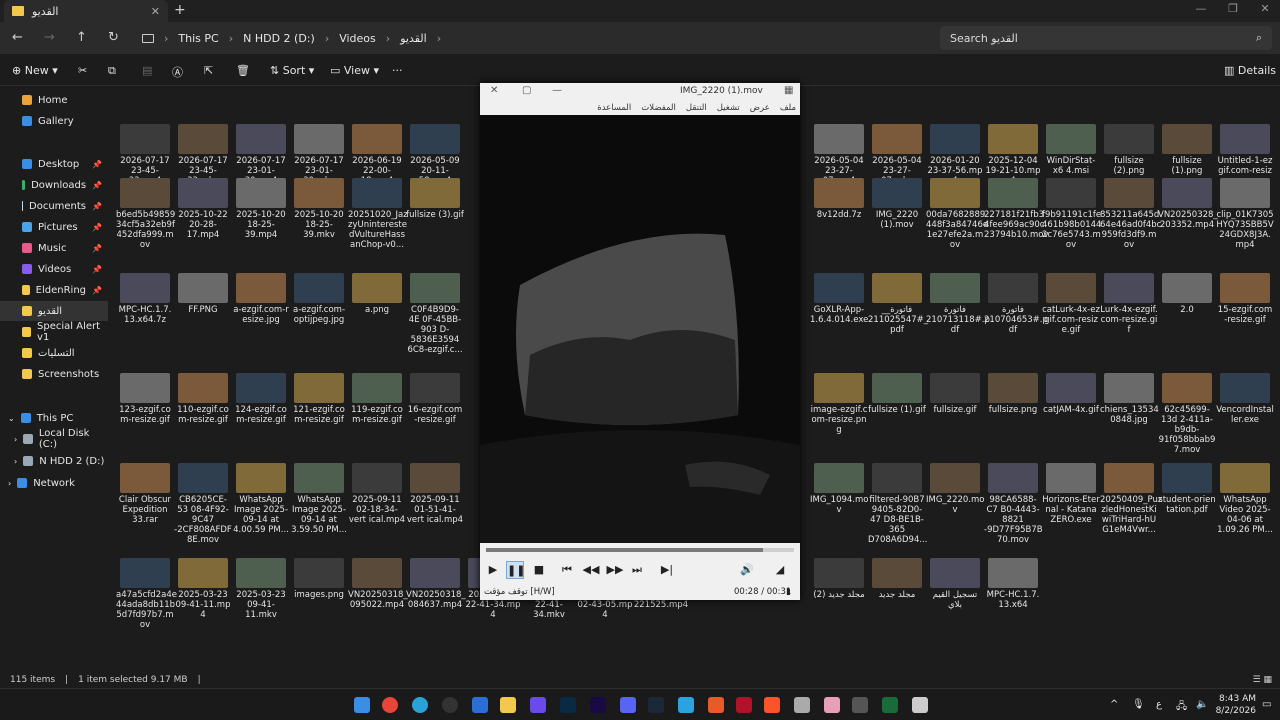  What do you see at coordinates (54, 332) in the screenshot?
I see `sidebar-item-special-alert: Special Alert v1` at bounding box center [54, 332].